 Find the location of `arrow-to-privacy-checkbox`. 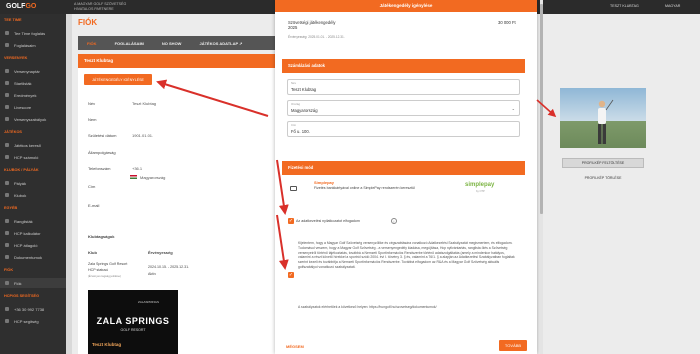

arrow-to-privacy-checkbox is located at coordinates (282, 187).